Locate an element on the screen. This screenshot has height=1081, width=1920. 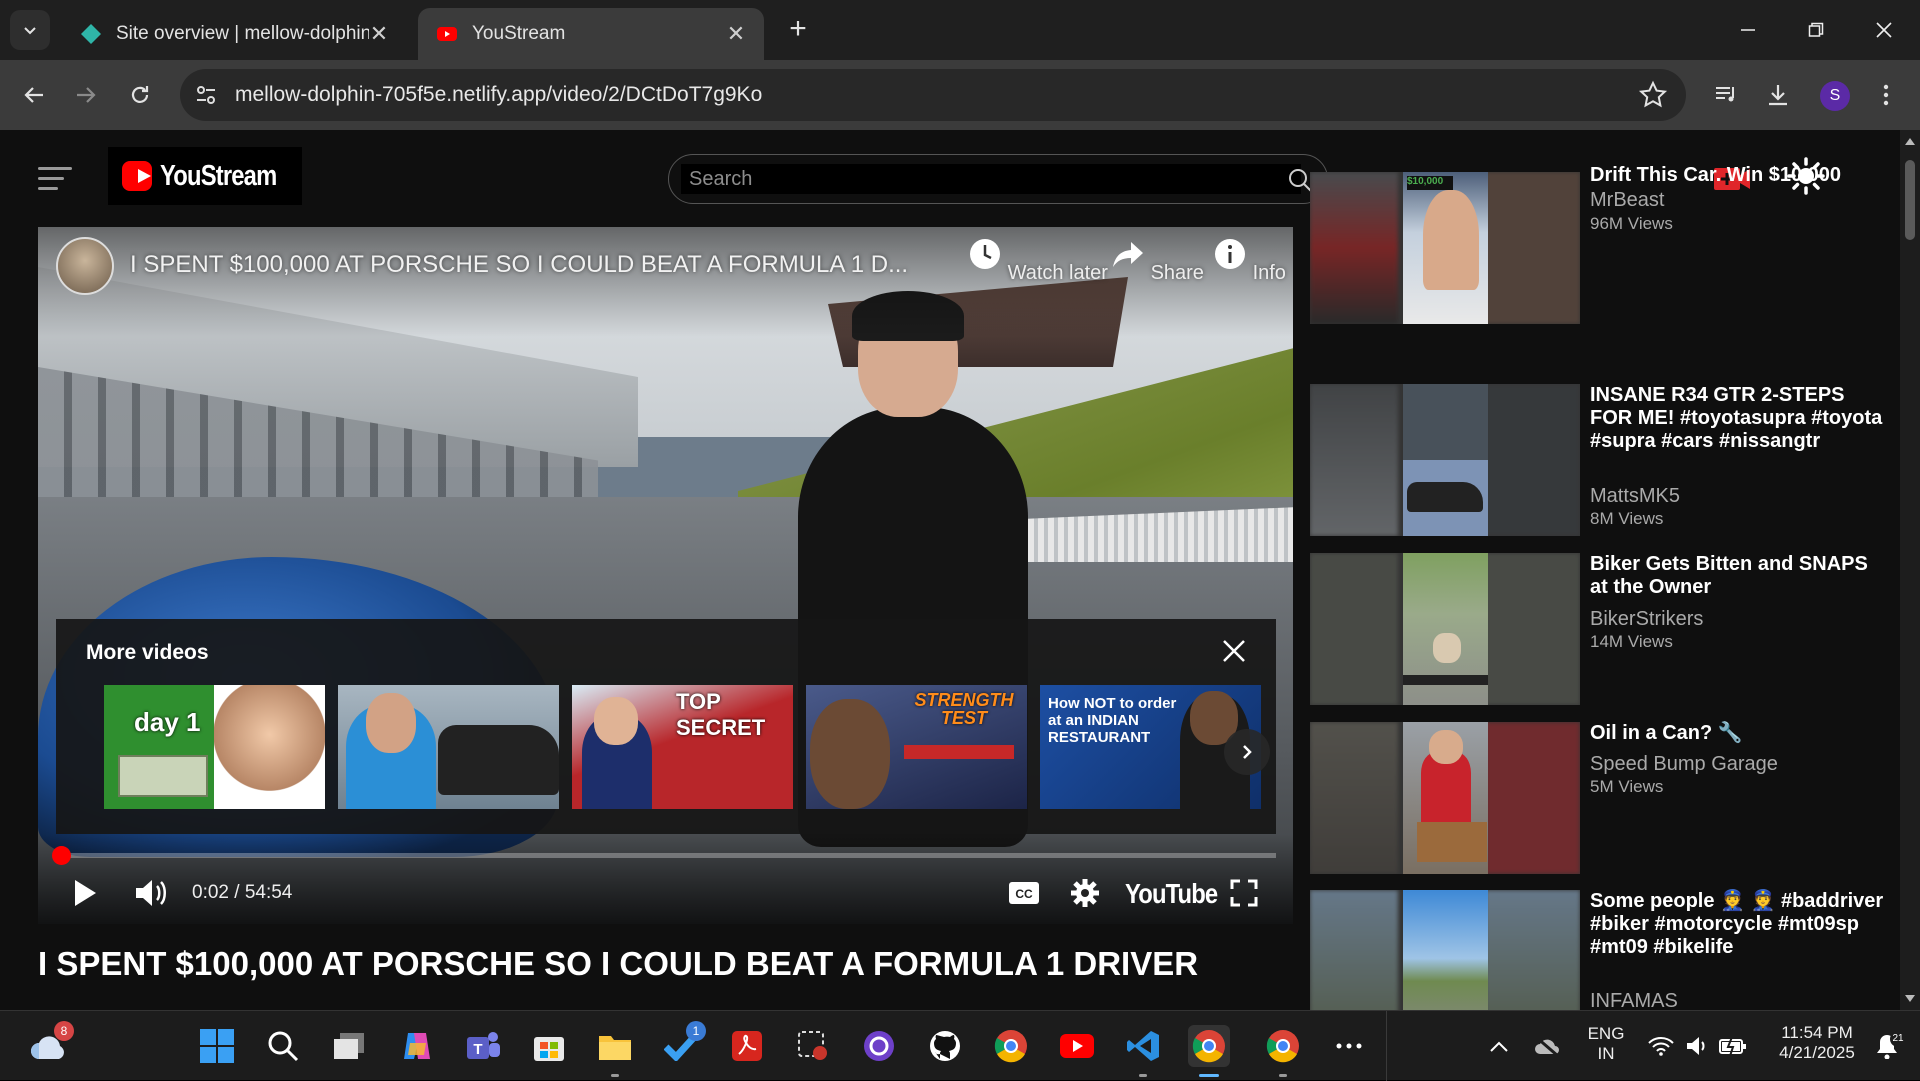
microsoft-store-app is located at coordinates (549, 1046).